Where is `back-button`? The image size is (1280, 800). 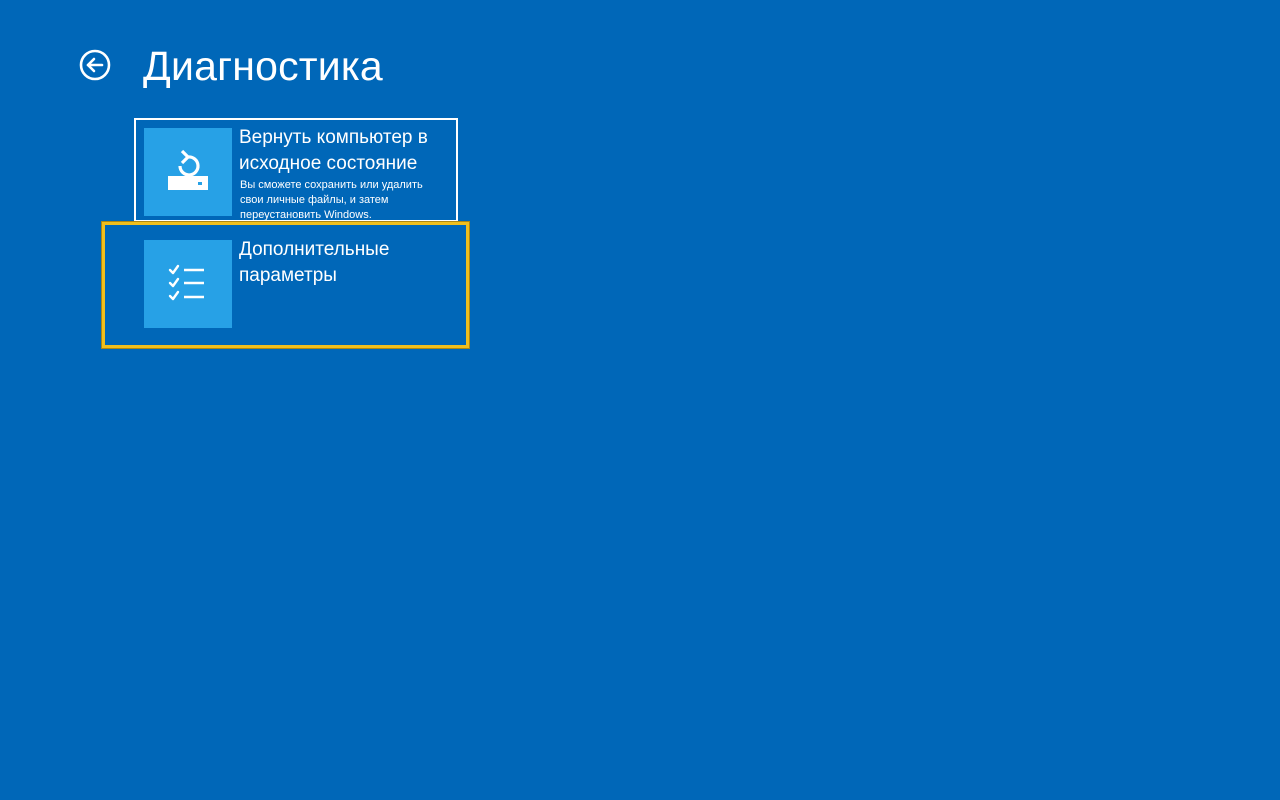
back-button is located at coordinates (95, 65).